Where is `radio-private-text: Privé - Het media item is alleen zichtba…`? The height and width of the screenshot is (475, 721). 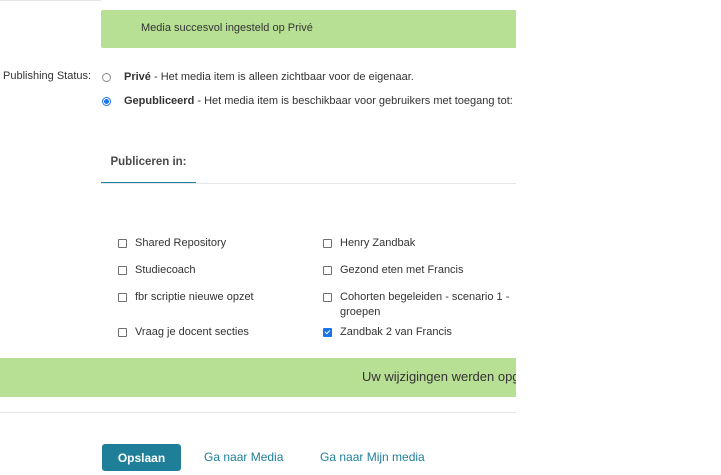 radio-private-text: Privé - Het media item is alleen zichtba… is located at coordinates (269, 77).